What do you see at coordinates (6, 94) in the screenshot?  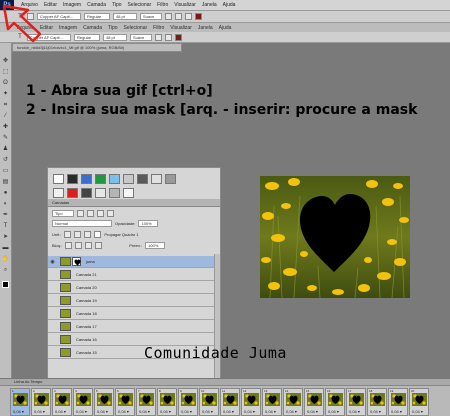 I see `magic-wand-icon: ✦` at bounding box center [6, 94].